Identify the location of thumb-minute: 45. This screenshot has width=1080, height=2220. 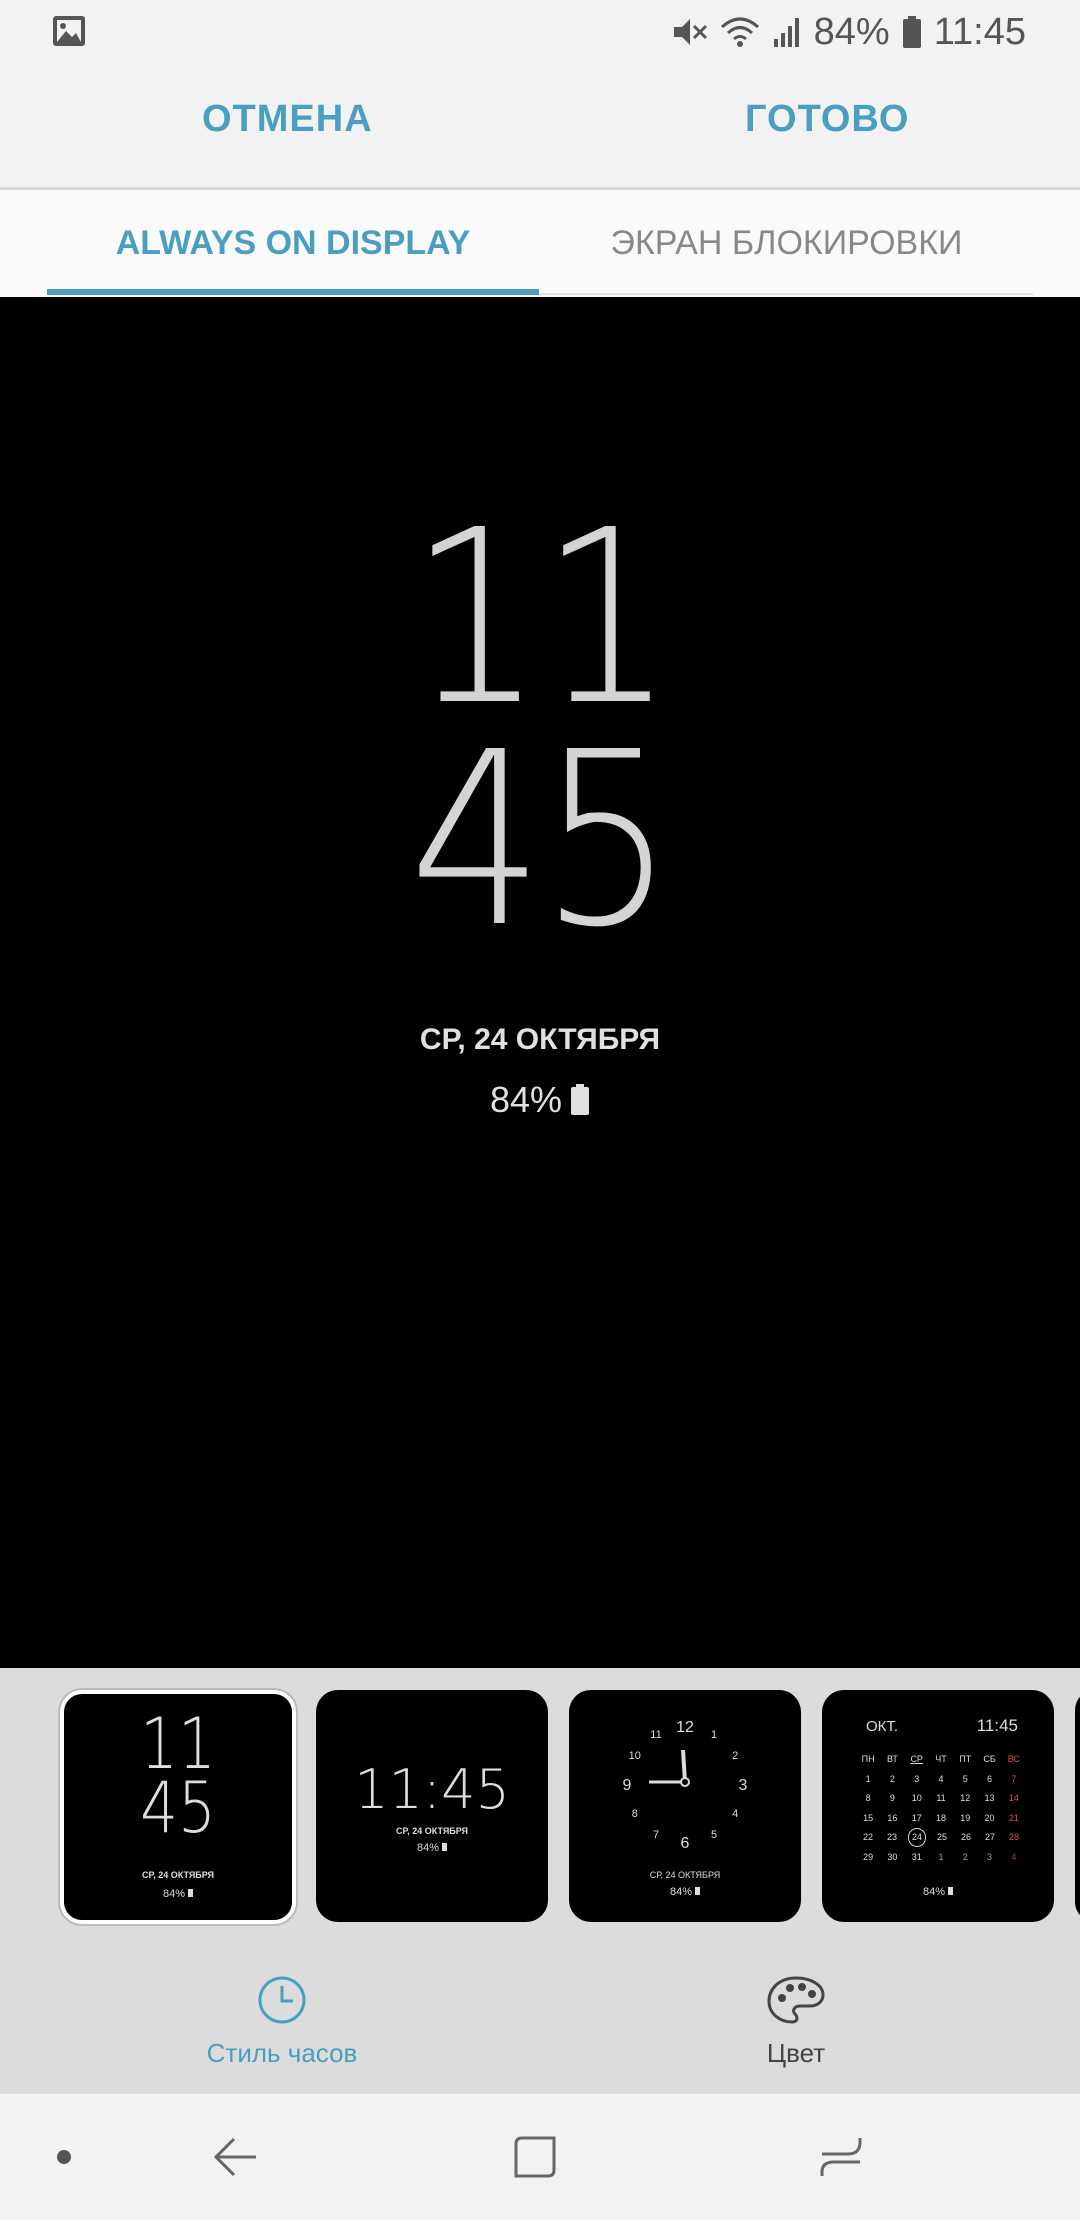
(178, 1808).